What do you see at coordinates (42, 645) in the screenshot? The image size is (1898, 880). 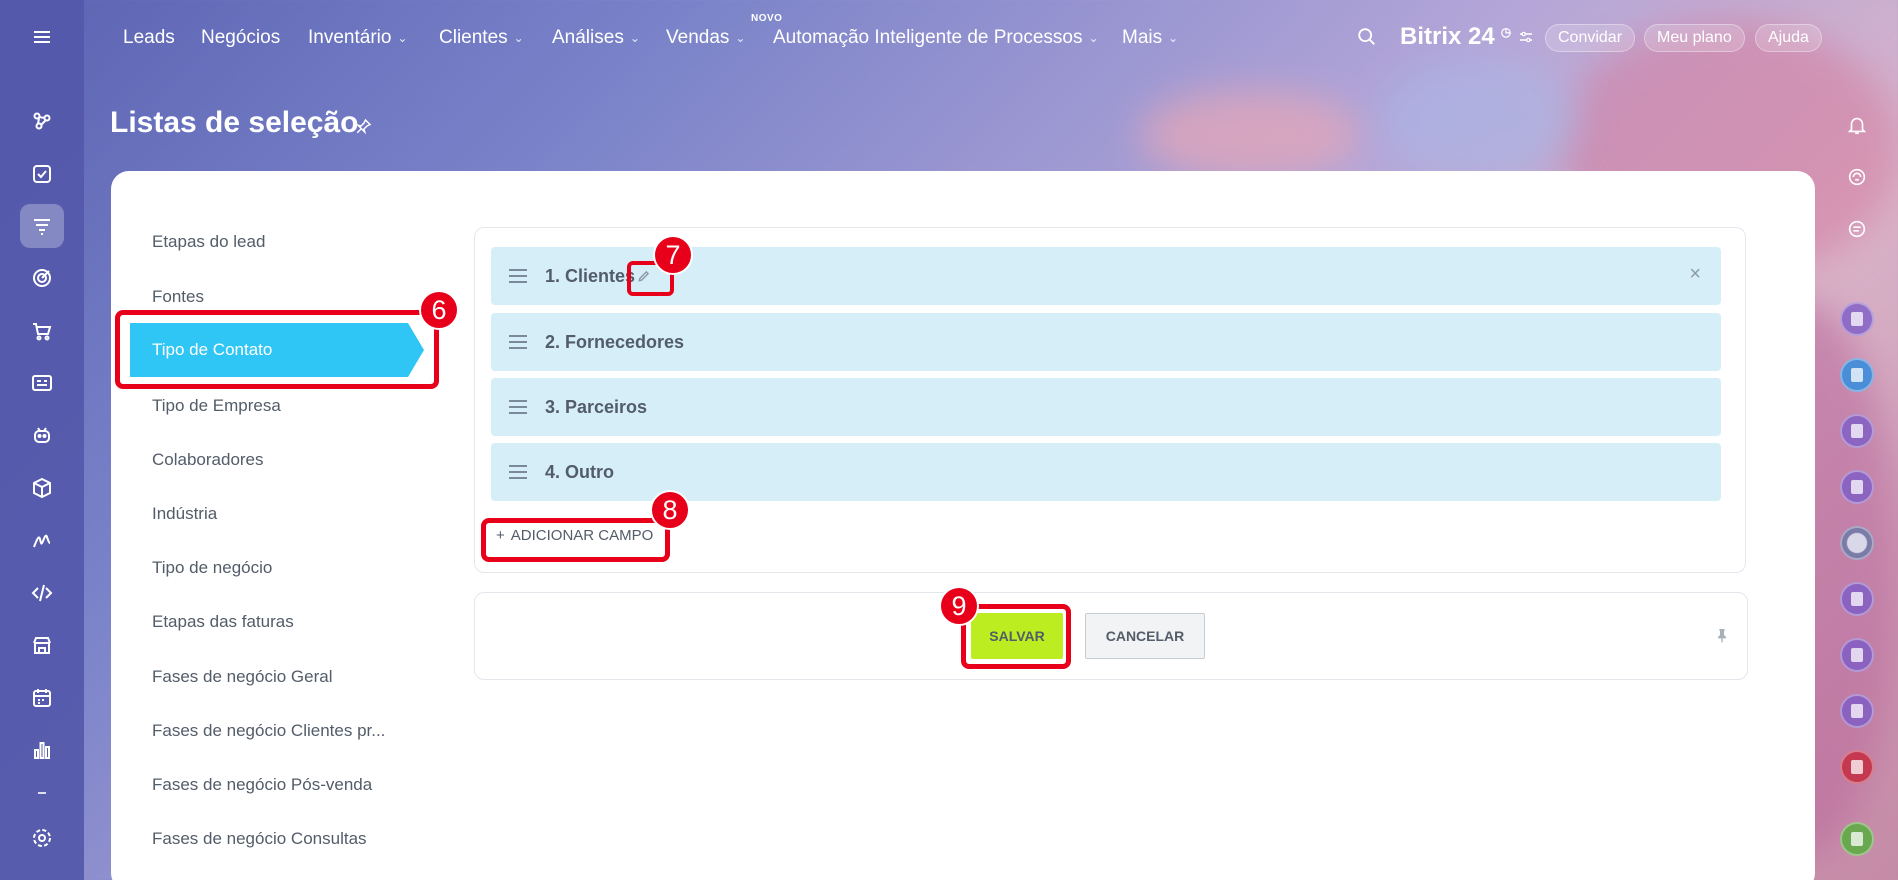 I see `store-icon` at bounding box center [42, 645].